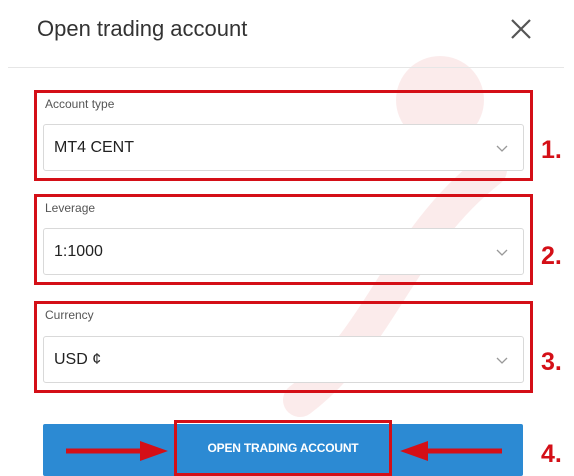  What do you see at coordinates (551, 256) in the screenshot?
I see `step-number-2: 2.` at bounding box center [551, 256].